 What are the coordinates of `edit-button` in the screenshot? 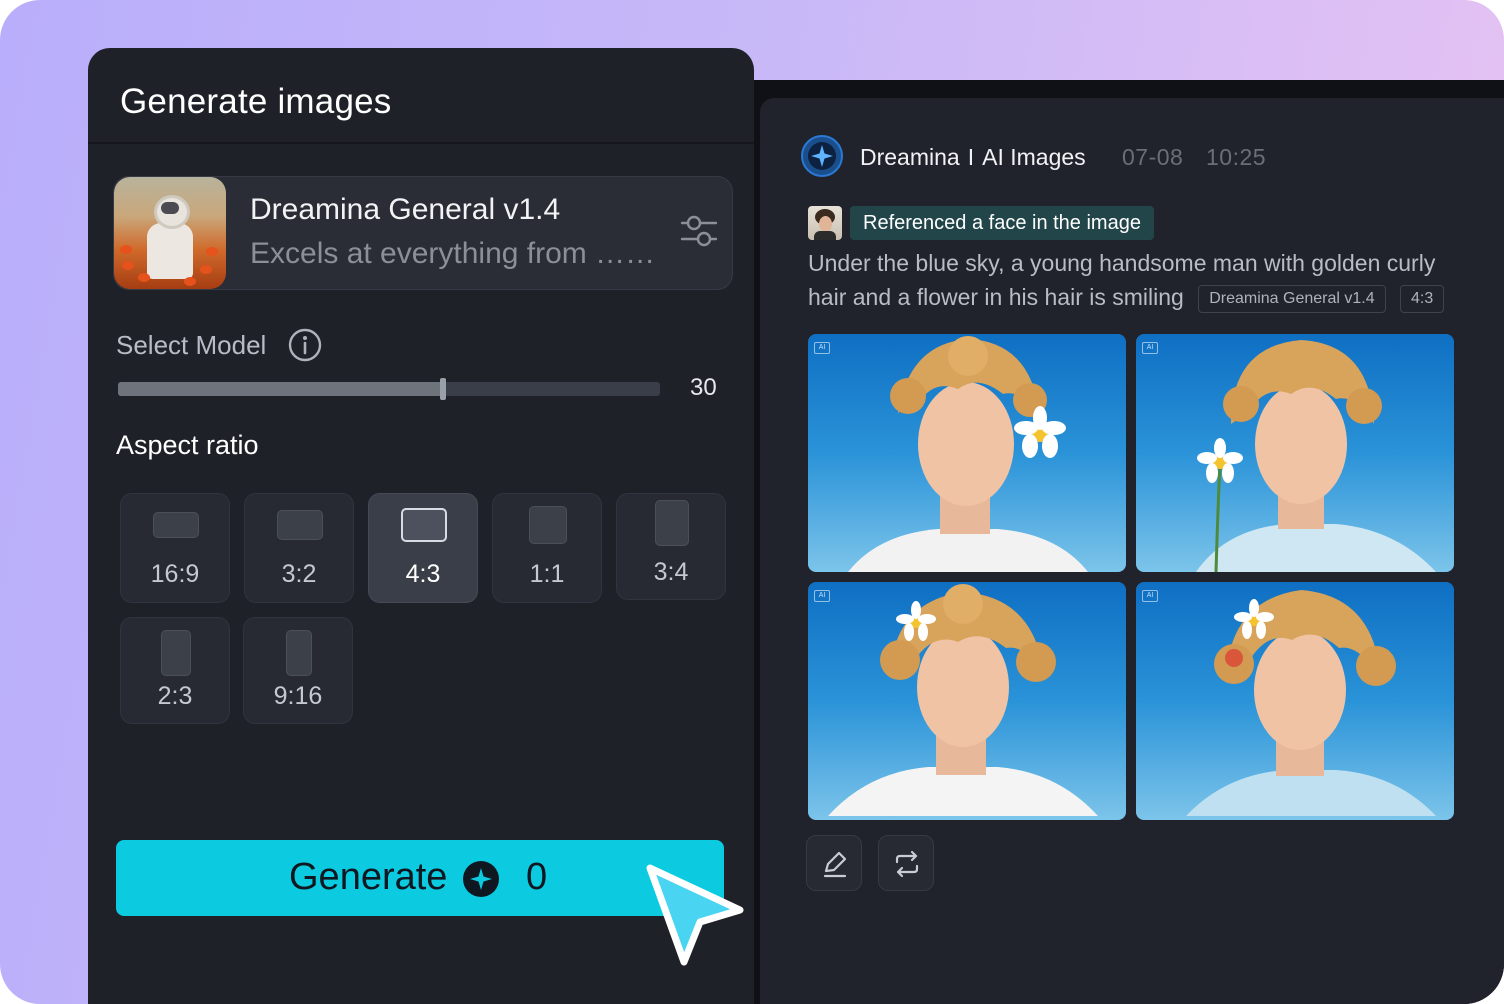 It's located at (834, 863).